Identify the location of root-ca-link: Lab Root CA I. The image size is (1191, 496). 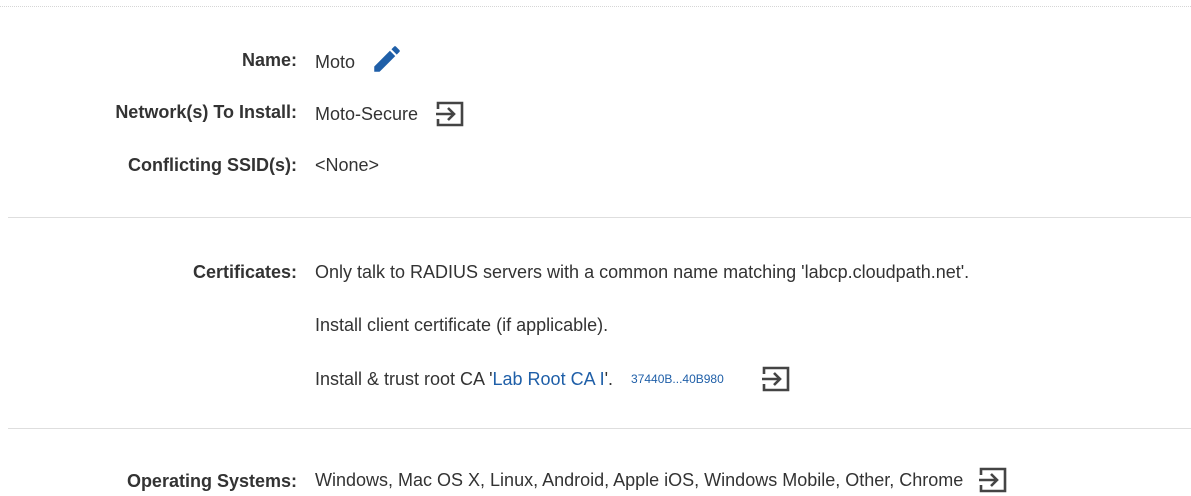
(549, 379).